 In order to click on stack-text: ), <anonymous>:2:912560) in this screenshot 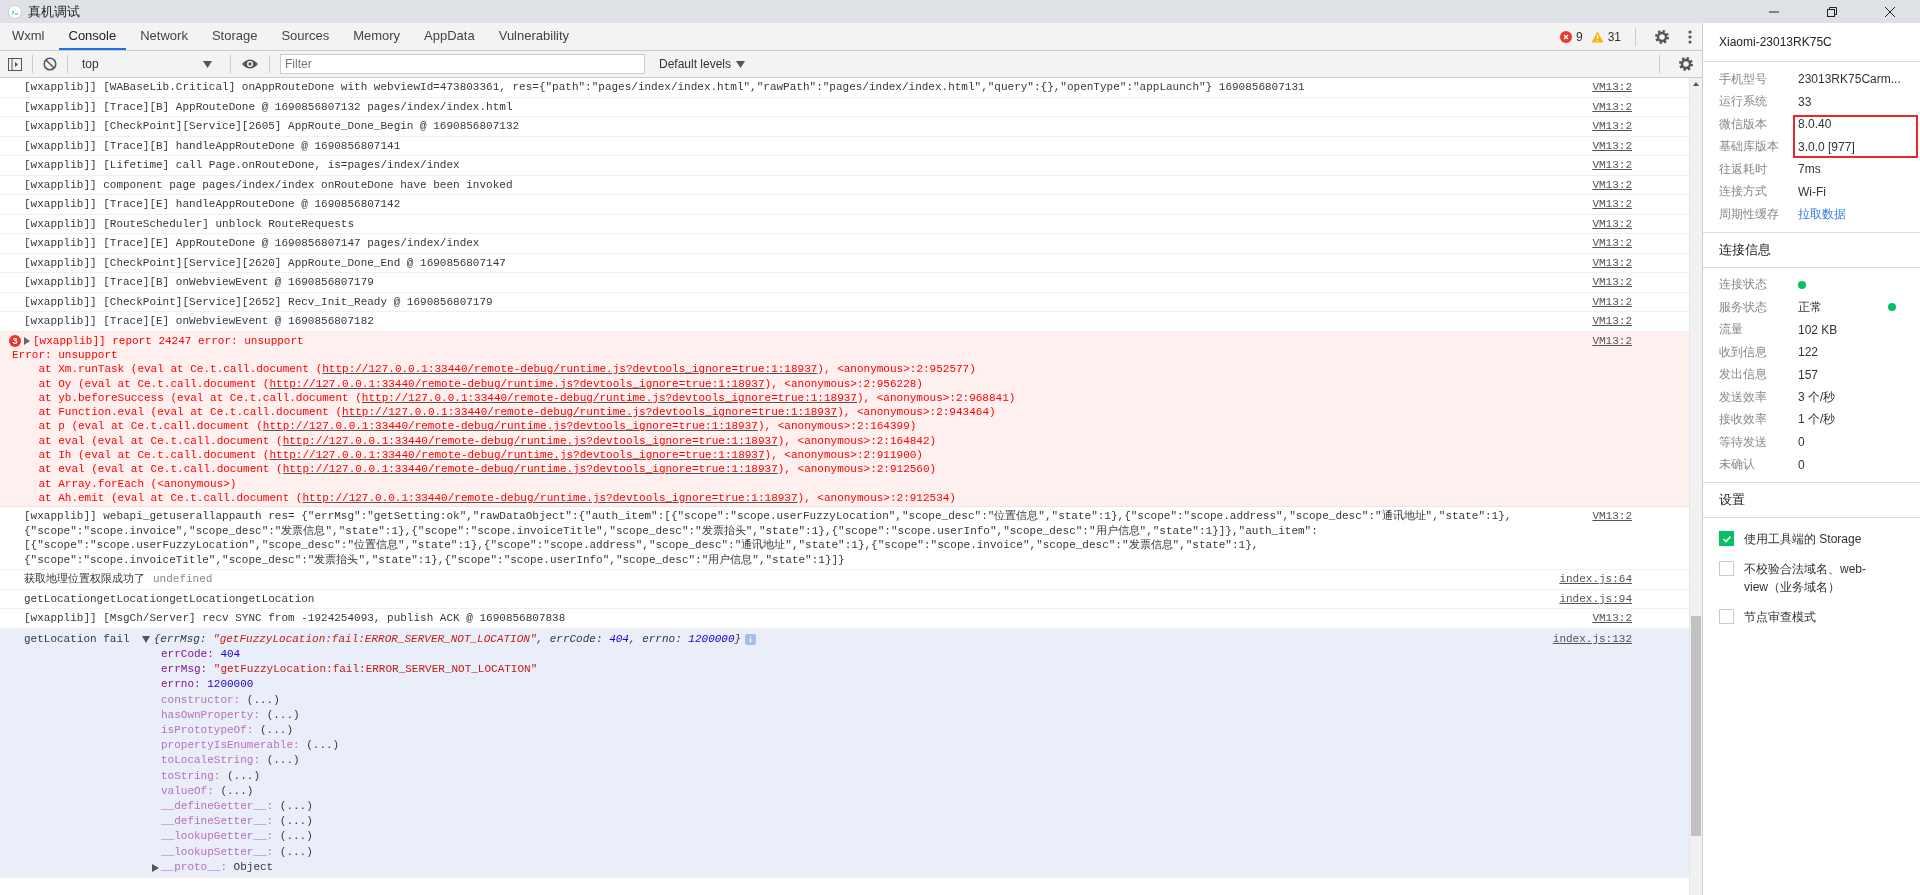, I will do `click(857, 469)`.